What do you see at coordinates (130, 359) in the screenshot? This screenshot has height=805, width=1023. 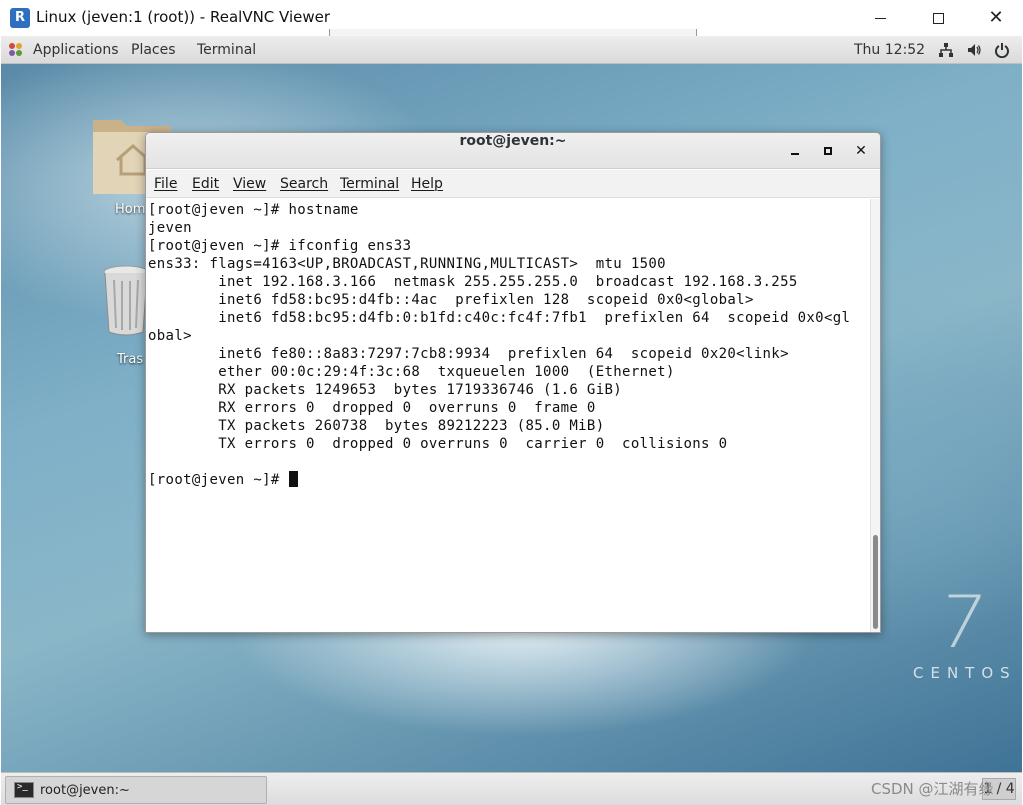 I see `trash-label: Tras` at bounding box center [130, 359].